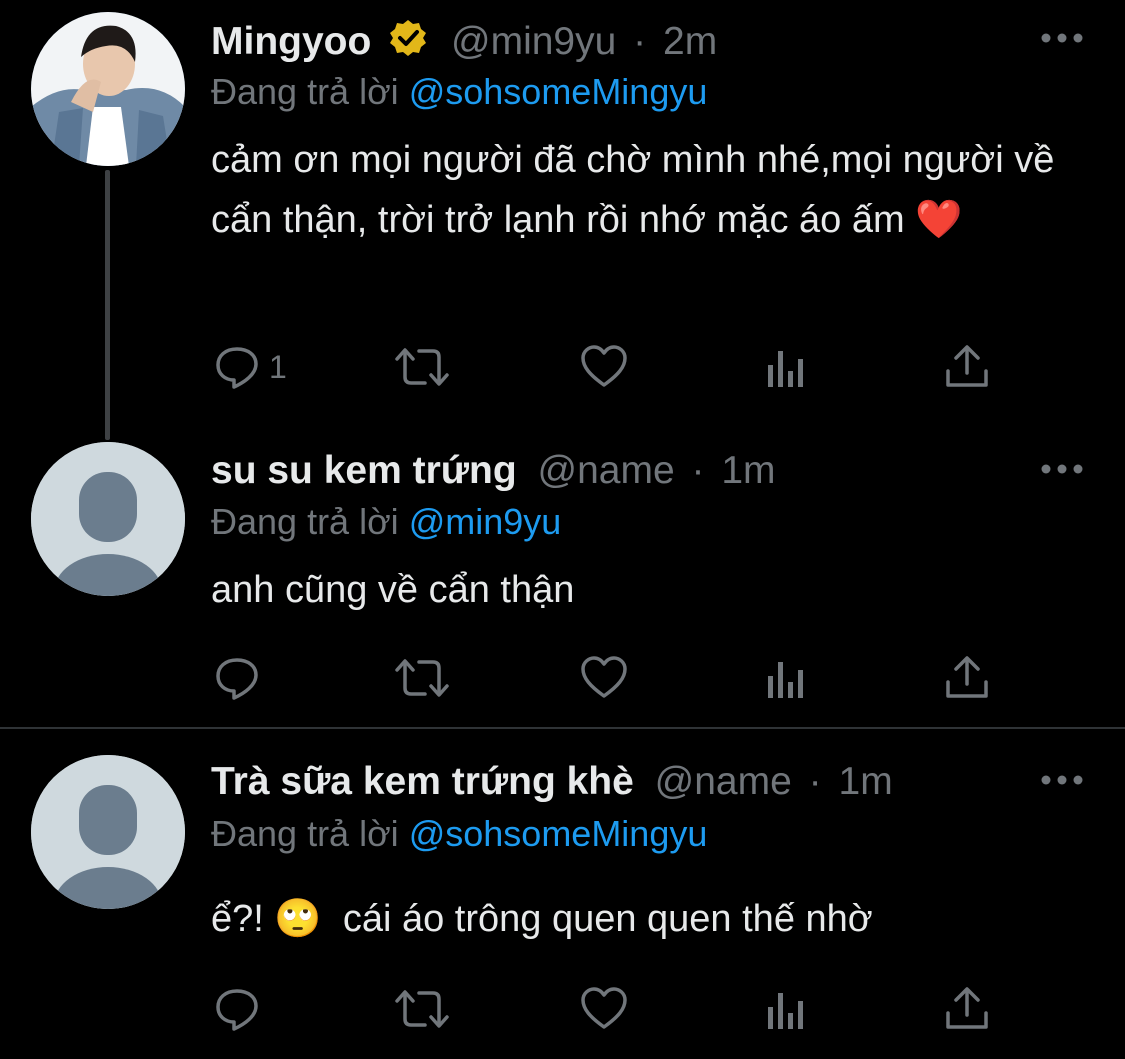 The height and width of the screenshot is (1059, 1125). Describe the element at coordinates (291, 41) in the screenshot. I see `display-name: Mingyoo` at that location.